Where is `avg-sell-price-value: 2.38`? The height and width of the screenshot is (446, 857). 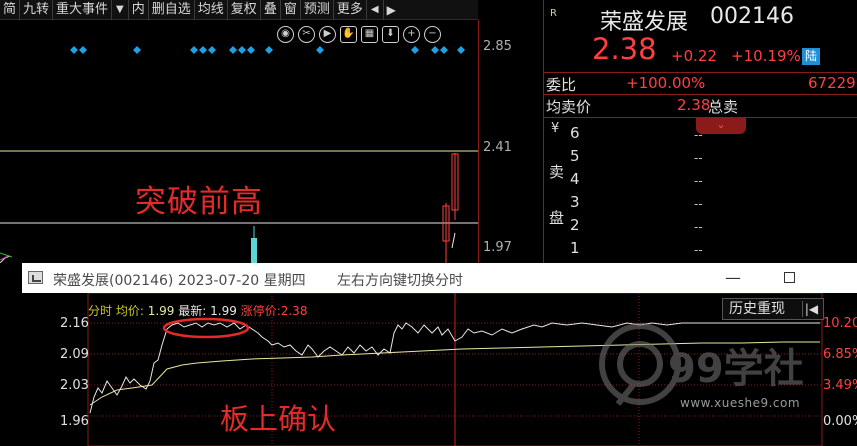
avg-sell-price-value: 2.38 is located at coordinates (694, 105).